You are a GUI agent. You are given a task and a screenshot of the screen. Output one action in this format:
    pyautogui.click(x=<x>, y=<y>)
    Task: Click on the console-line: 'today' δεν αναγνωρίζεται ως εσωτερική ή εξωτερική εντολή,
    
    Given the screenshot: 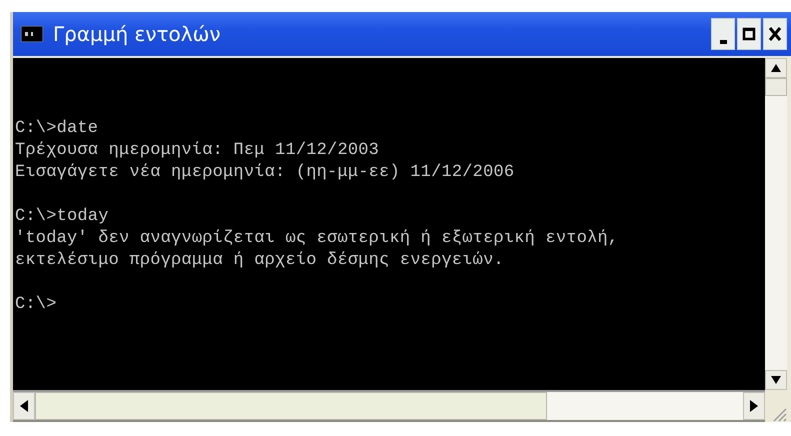 What is the action you would take?
    pyautogui.click(x=317, y=239)
    